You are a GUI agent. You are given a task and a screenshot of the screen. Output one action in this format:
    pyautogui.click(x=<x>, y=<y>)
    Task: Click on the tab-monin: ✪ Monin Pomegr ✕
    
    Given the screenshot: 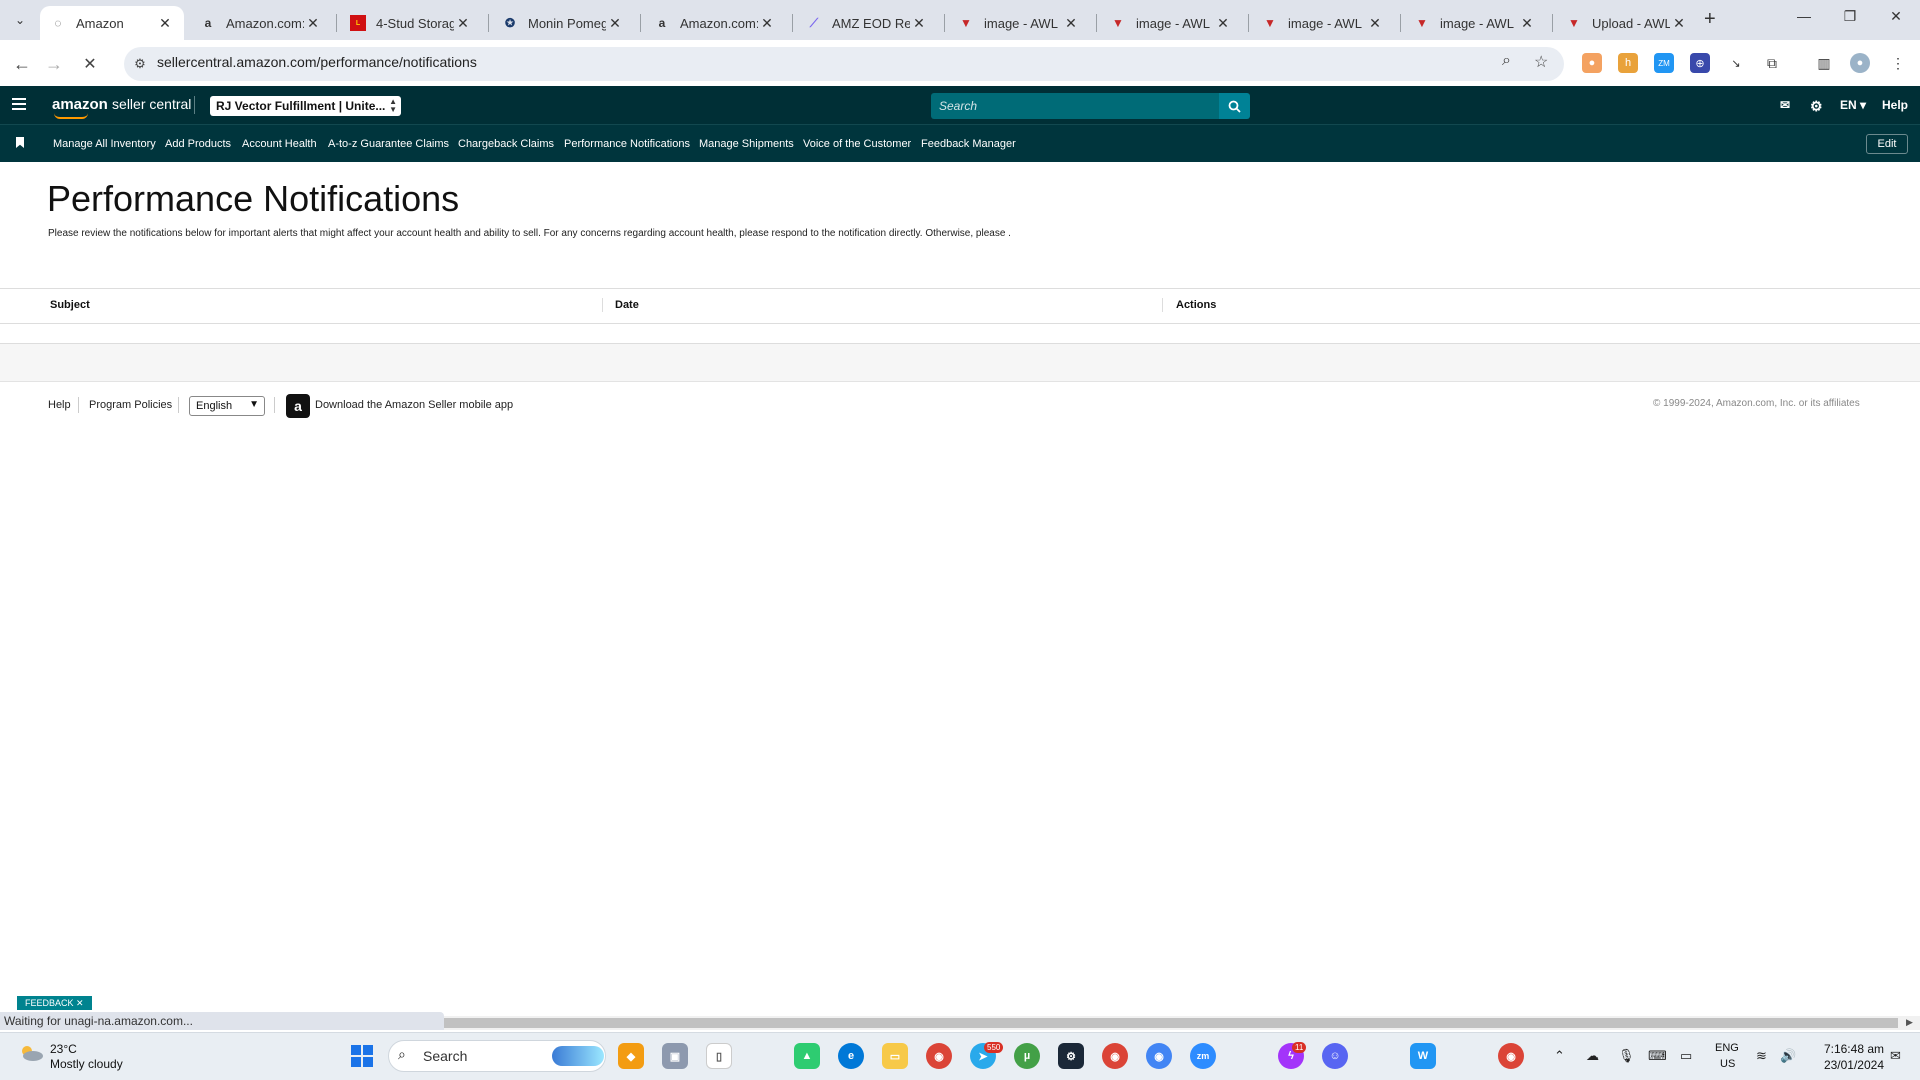 What is the action you would take?
    pyautogui.click(x=563, y=23)
    